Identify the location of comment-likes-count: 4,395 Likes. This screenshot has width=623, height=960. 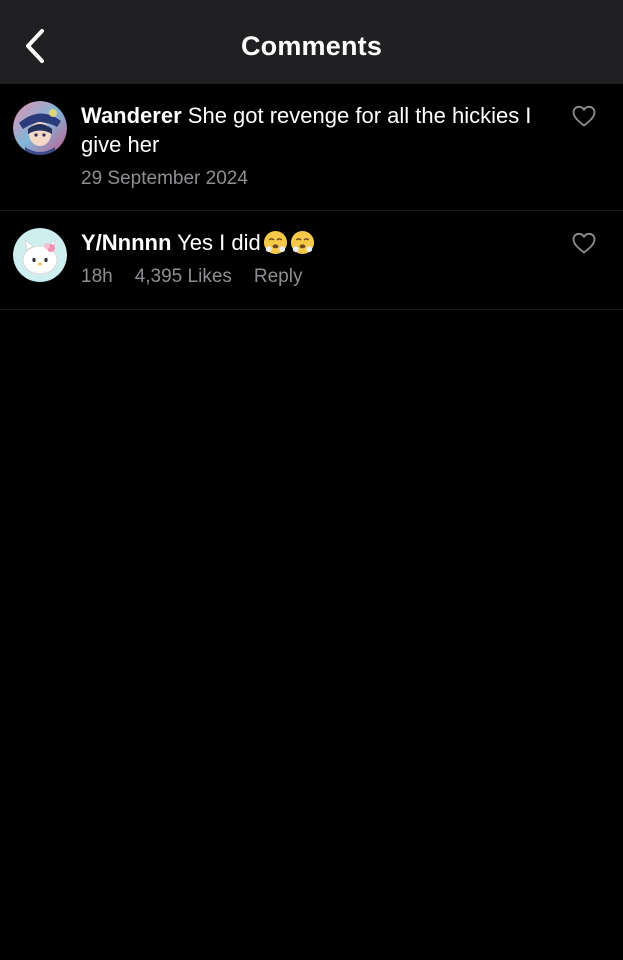
(183, 277).